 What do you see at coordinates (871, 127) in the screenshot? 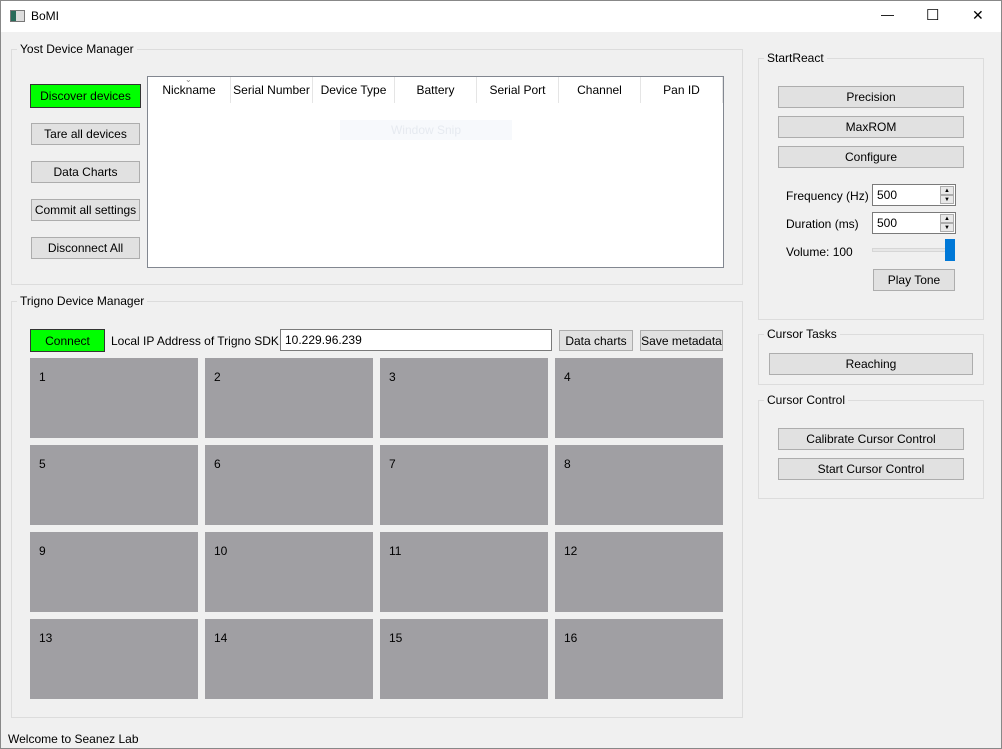
I see `maxrom-button: MaxROM` at bounding box center [871, 127].